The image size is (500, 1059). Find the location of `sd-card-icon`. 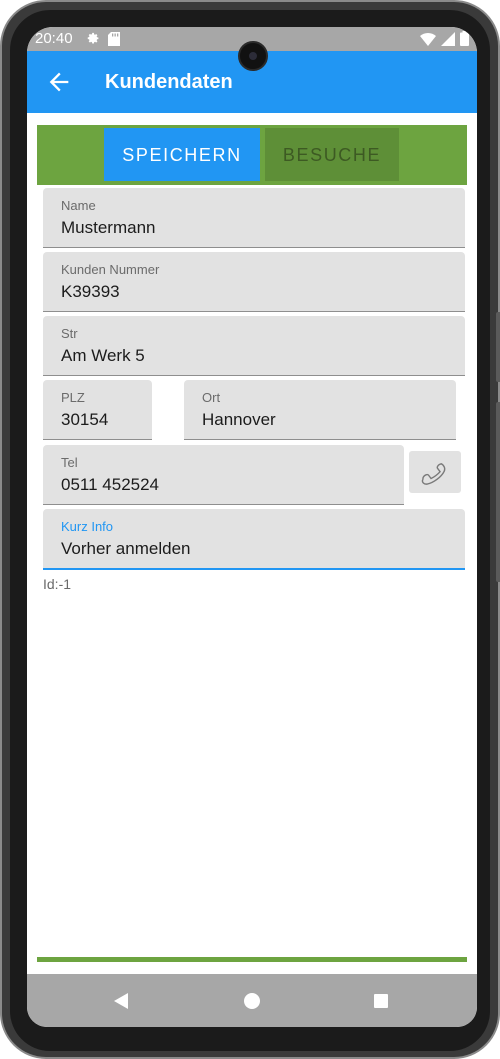

sd-card-icon is located at coordinates (114, 40).